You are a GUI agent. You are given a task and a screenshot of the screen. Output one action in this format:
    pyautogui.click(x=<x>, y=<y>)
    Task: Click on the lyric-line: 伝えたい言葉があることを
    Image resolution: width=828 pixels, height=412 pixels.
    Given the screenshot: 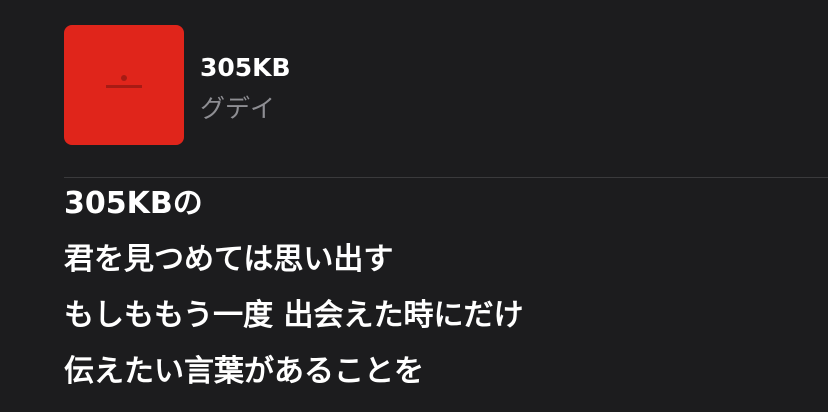 What is the action you would take?
    pyautogui.click(x=436, y=378)
    